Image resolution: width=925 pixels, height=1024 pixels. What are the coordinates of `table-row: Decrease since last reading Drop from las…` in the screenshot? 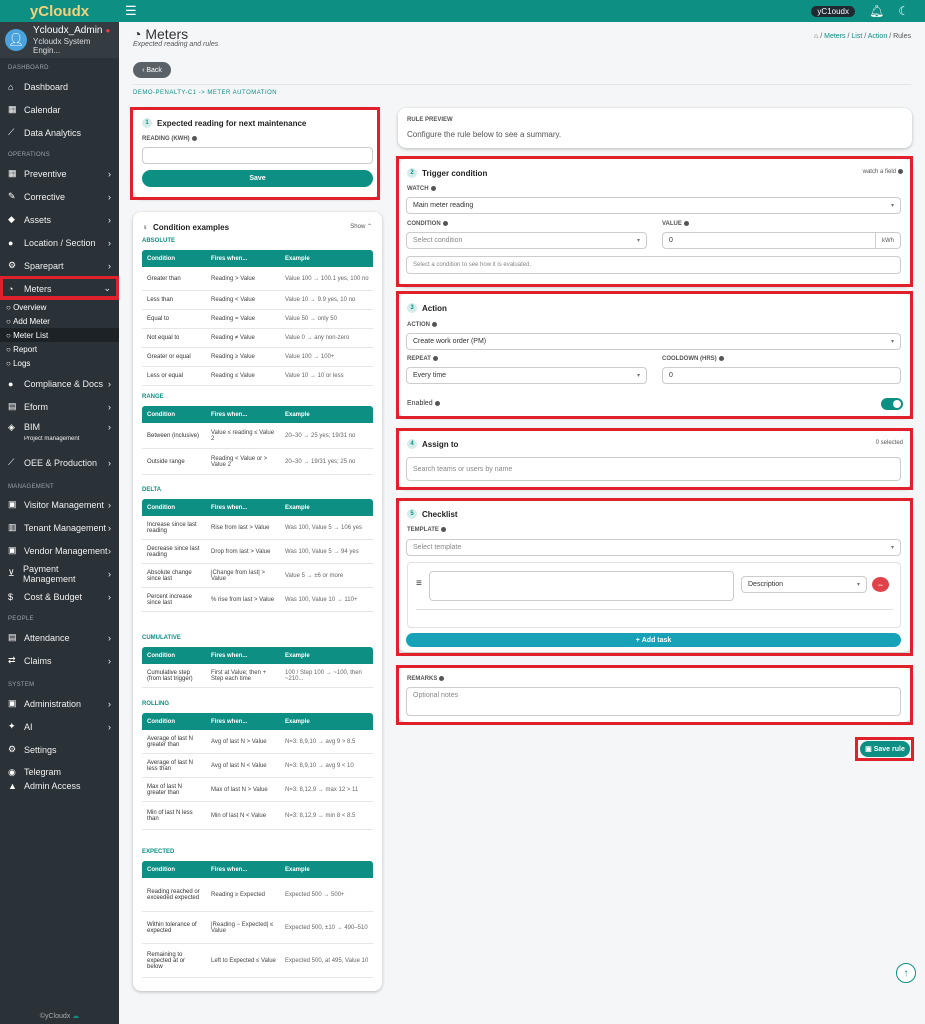 It's located at (257, 552).